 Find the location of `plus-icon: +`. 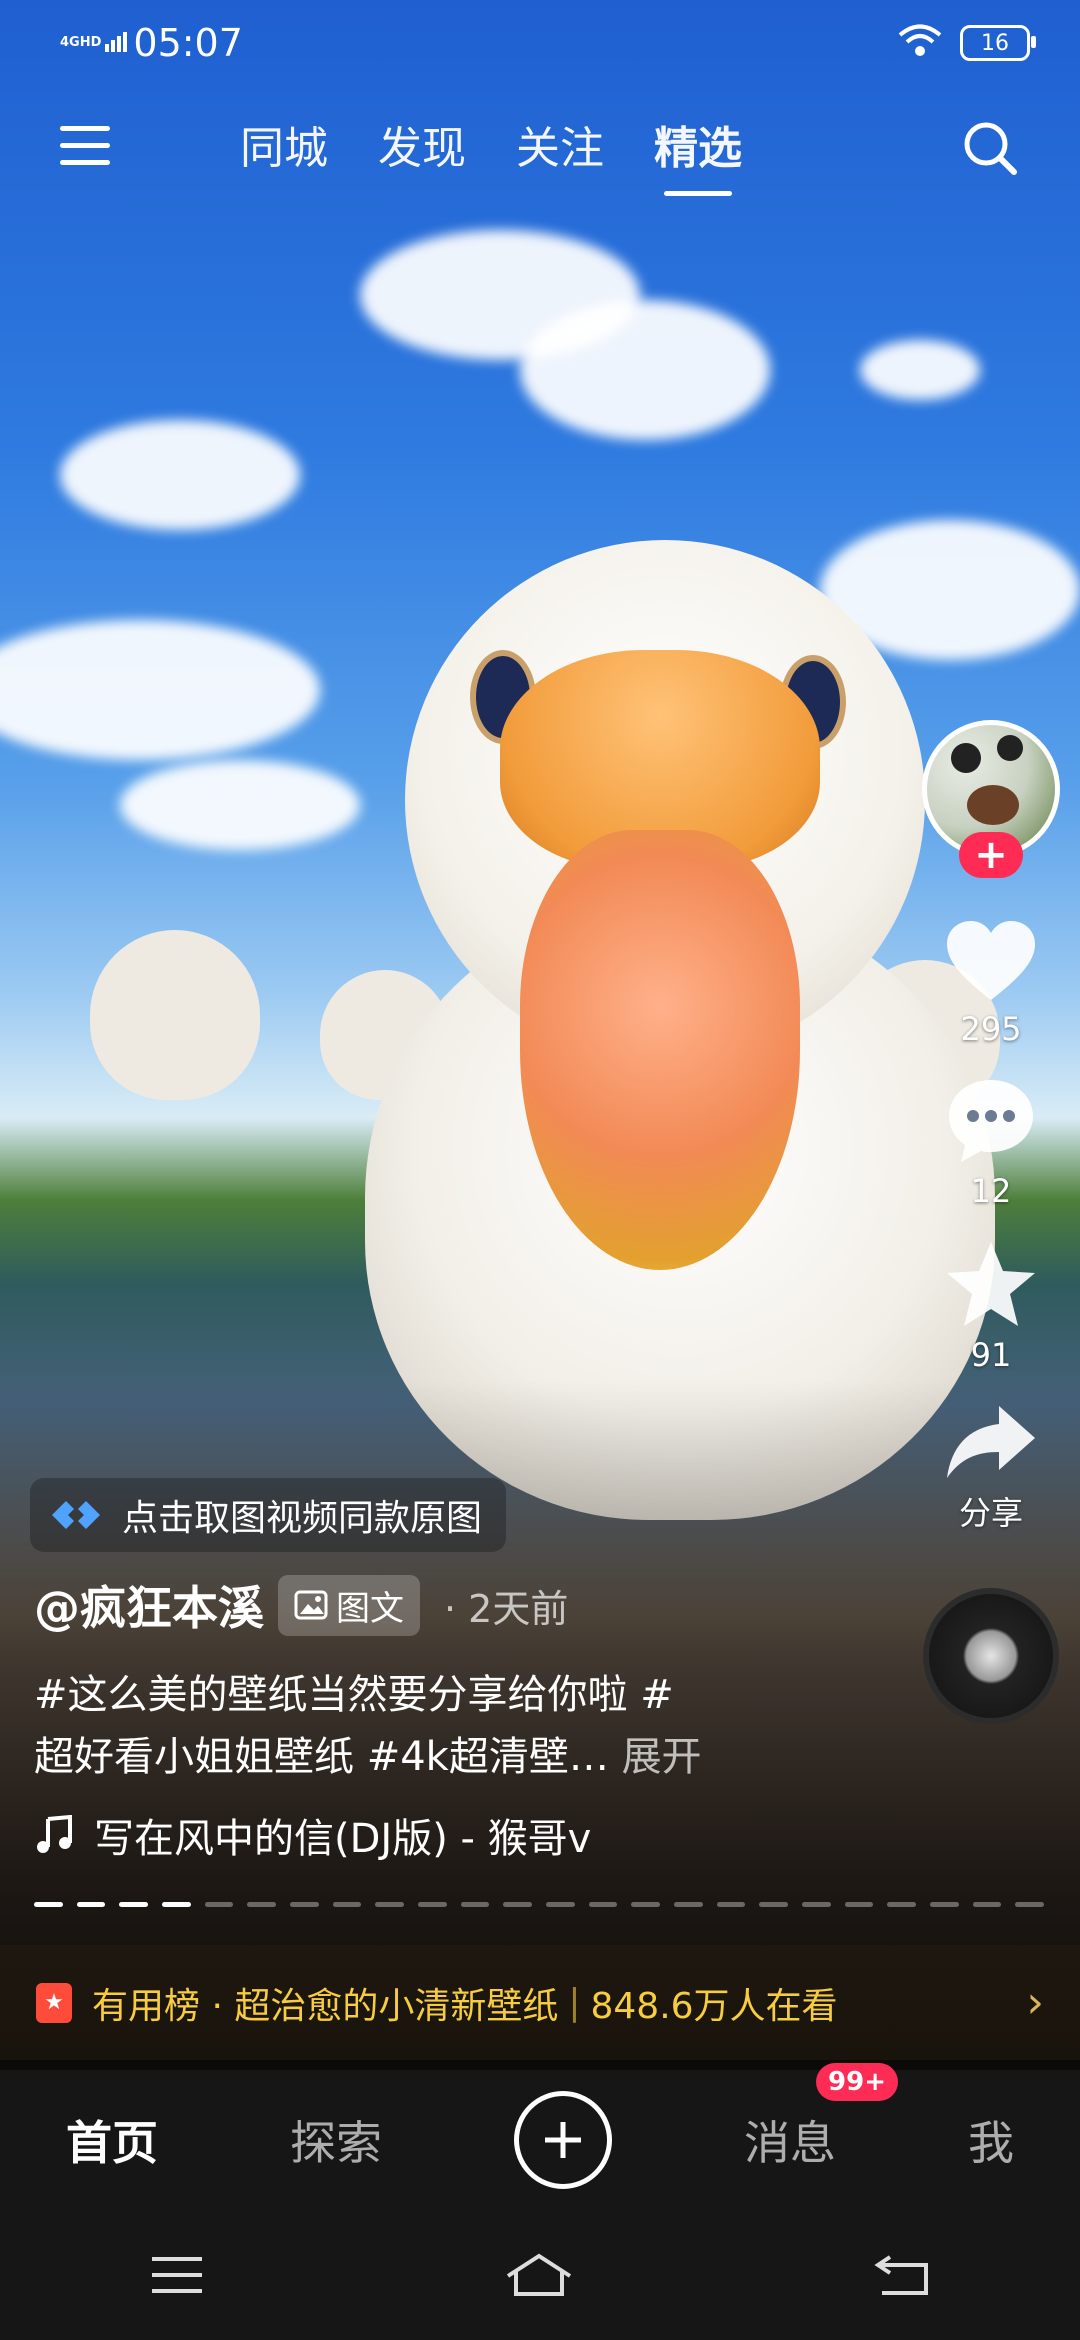

plus-icon: + is located at coordinates (991, 855).